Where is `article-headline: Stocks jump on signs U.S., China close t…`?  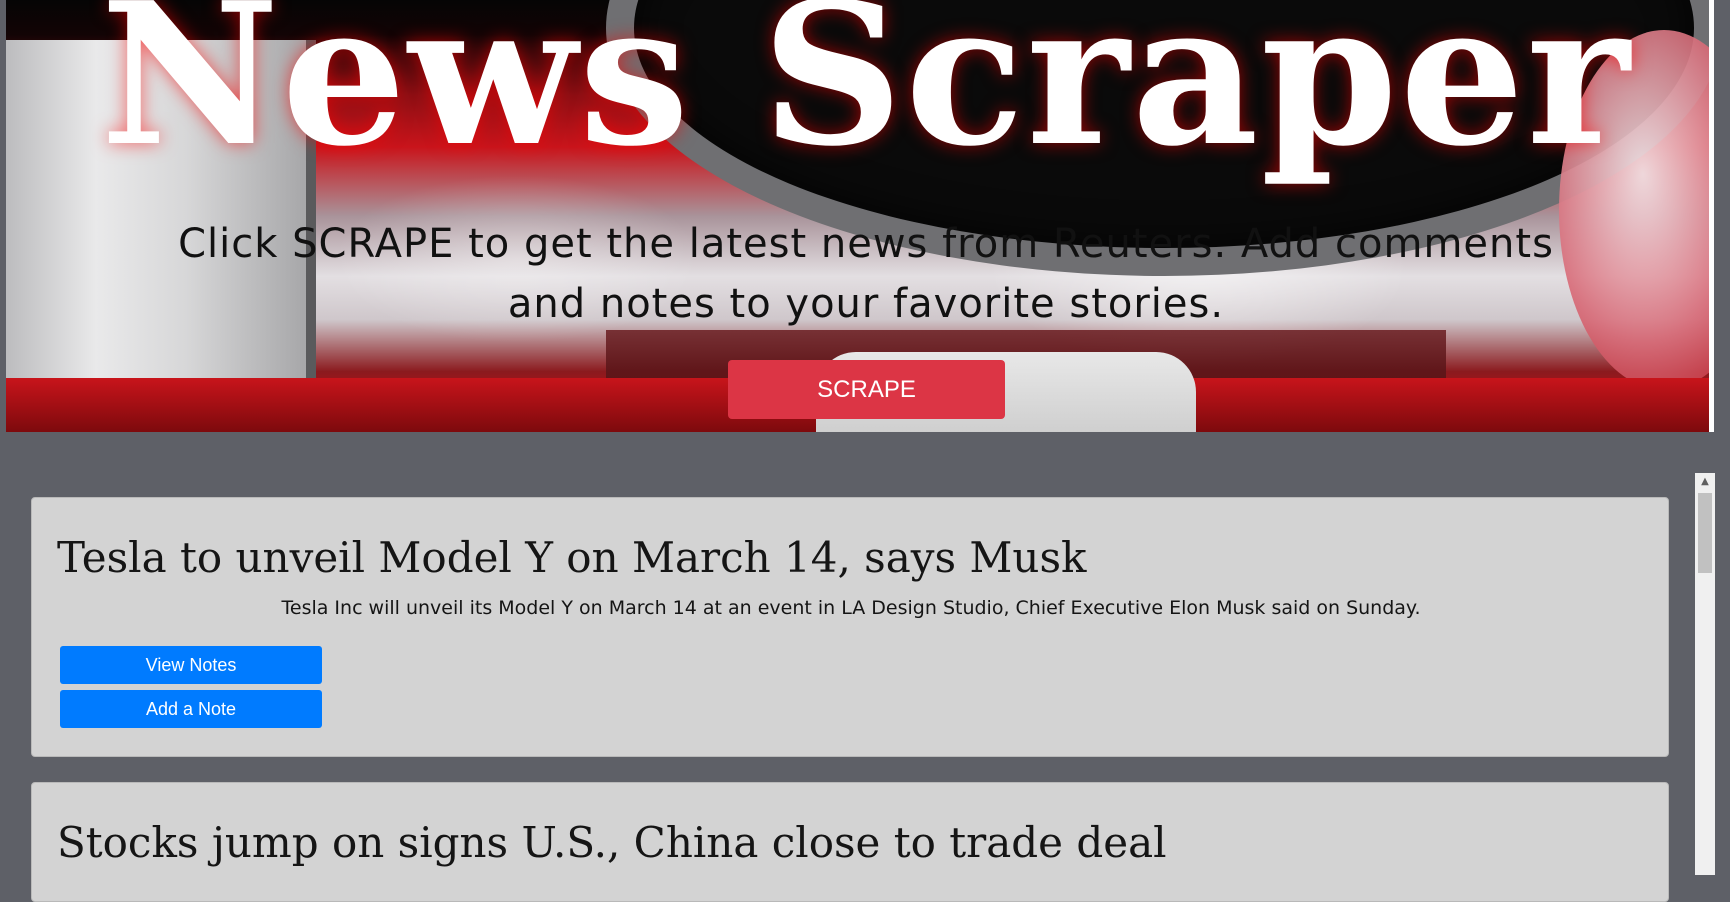
article-headline: Stocks jump on signs U.S., China close t… is located at coordinates (612, 842).